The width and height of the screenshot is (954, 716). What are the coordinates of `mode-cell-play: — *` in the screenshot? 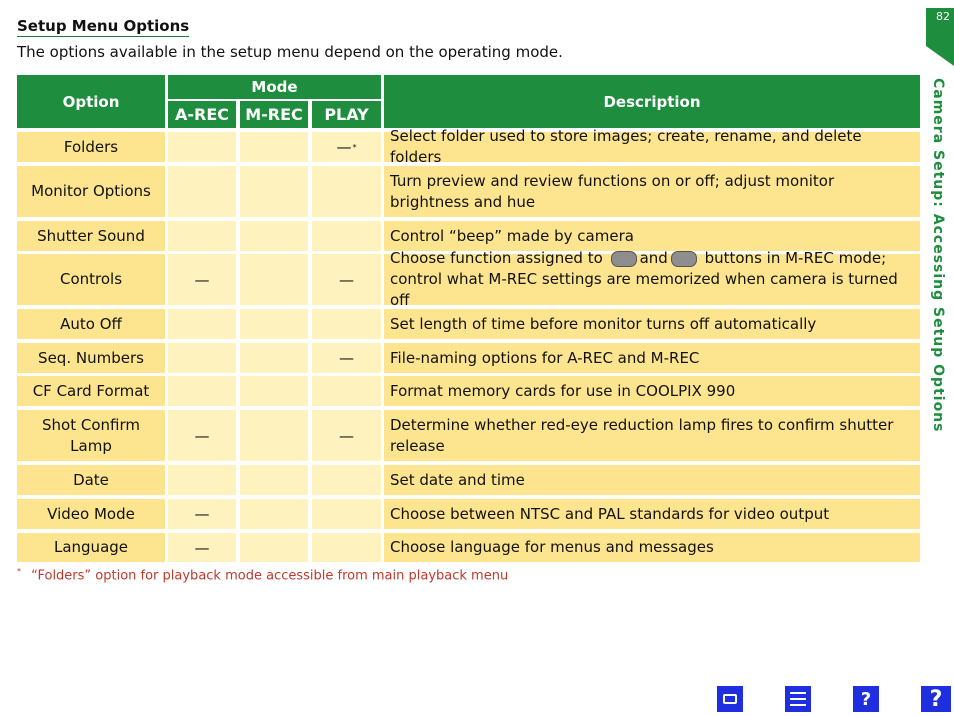 It's located at (346, 147).